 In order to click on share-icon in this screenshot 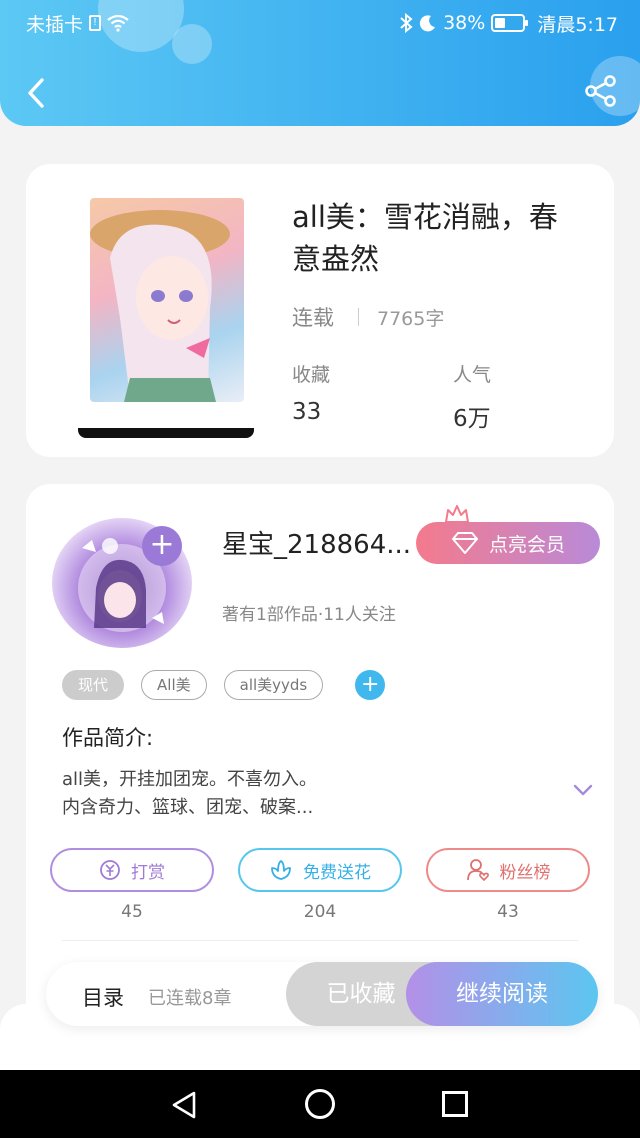, I will do `click(601, 91)`.